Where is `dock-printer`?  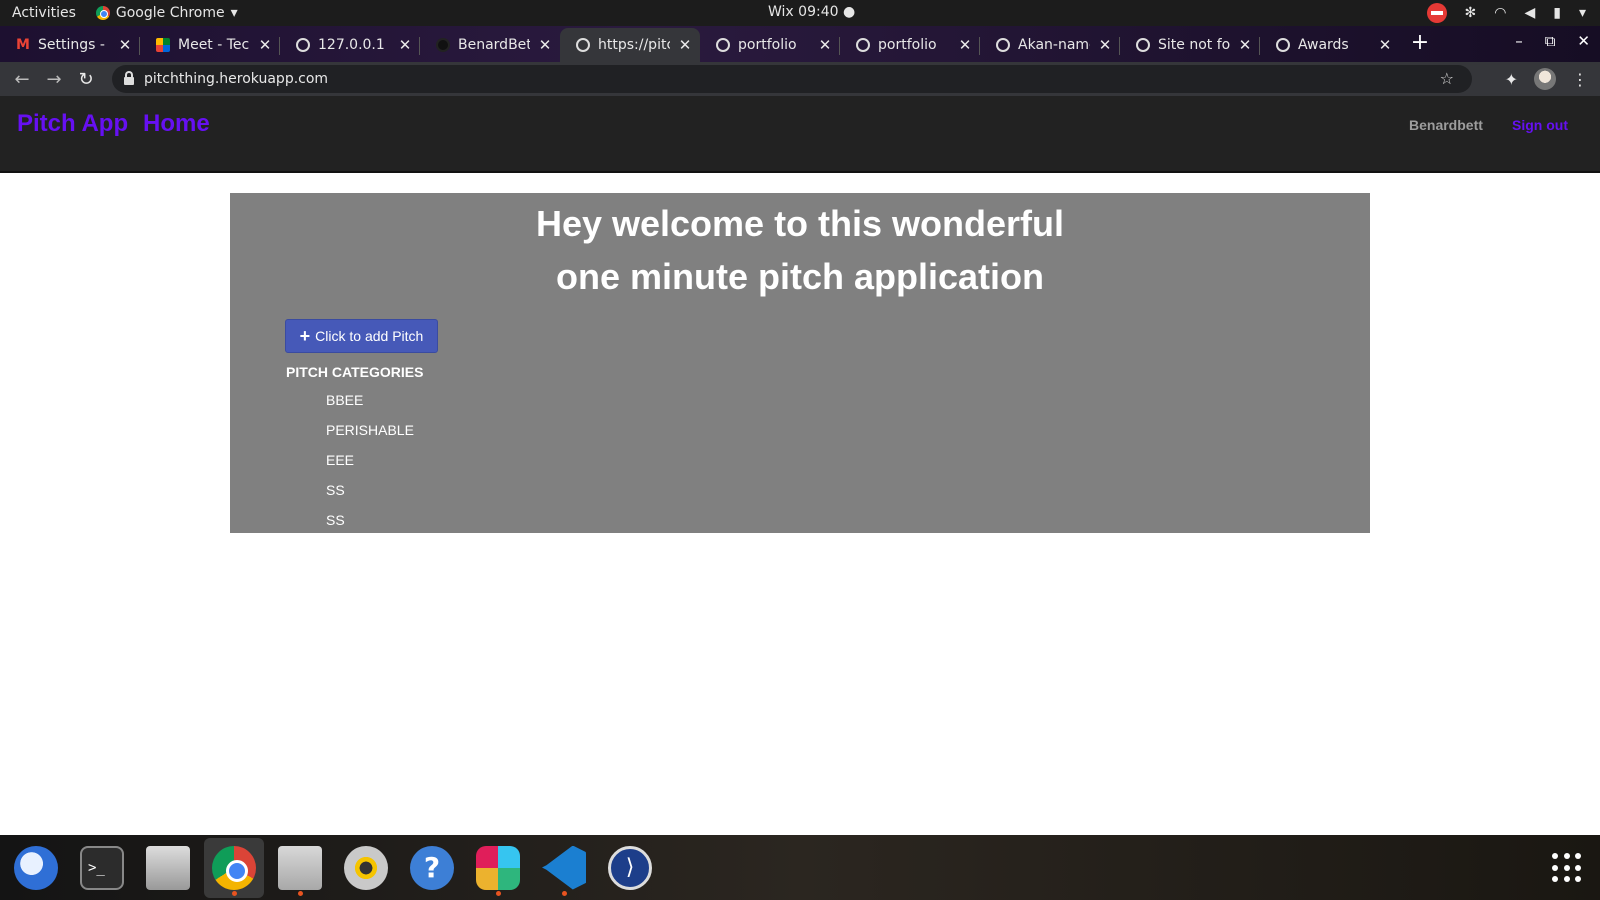
dock-printer is located at coordinates (168, 868).